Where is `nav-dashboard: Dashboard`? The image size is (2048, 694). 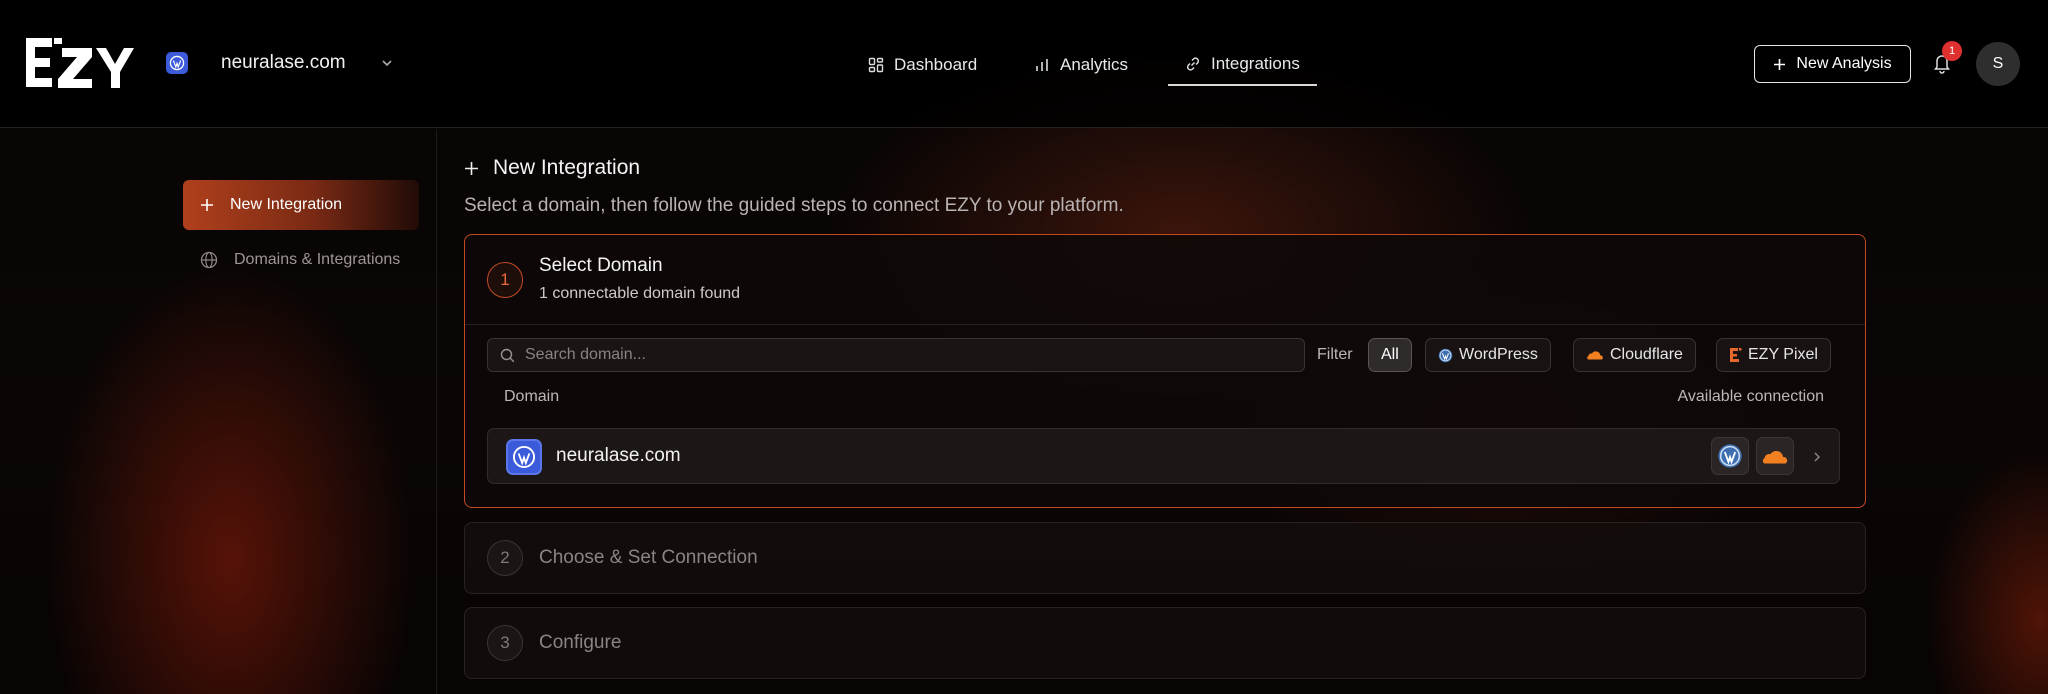 nav-dashboard: Dashboard is located at coordinates (922, 65).